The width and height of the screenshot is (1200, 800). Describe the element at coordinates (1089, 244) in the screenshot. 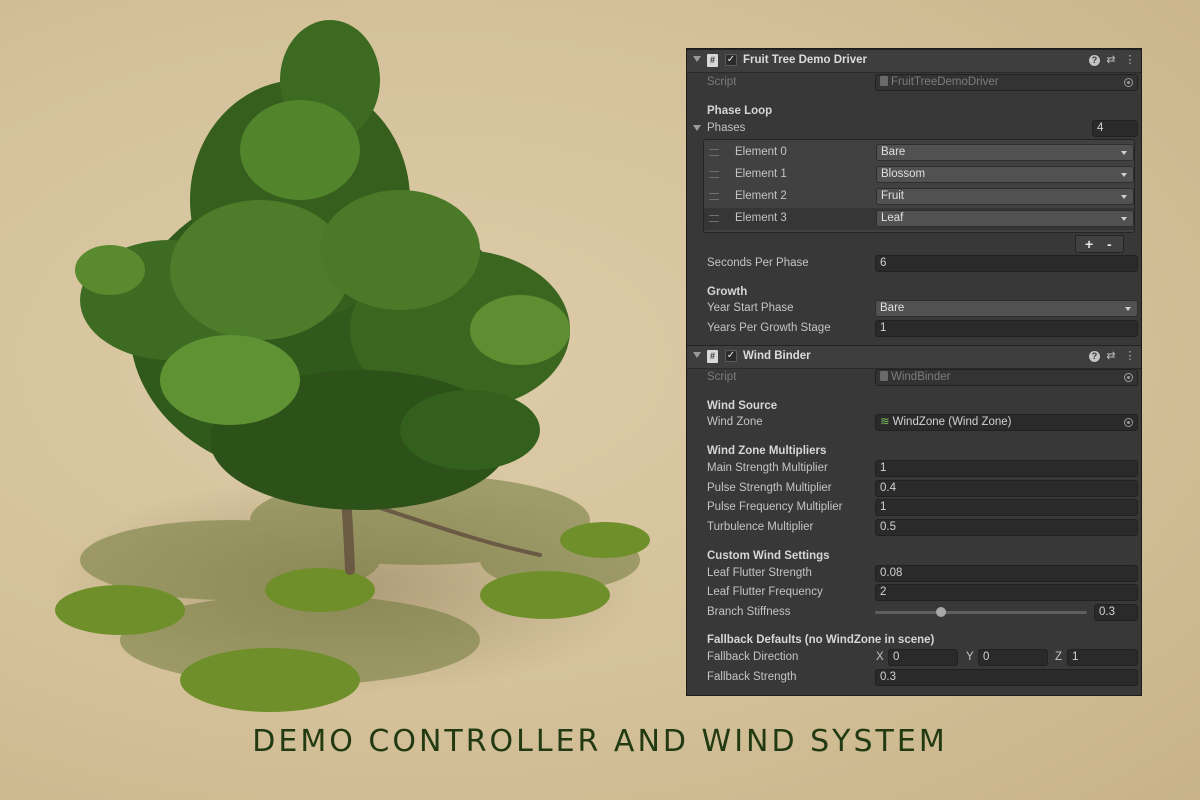

I see `add-element-button: +` at that location.